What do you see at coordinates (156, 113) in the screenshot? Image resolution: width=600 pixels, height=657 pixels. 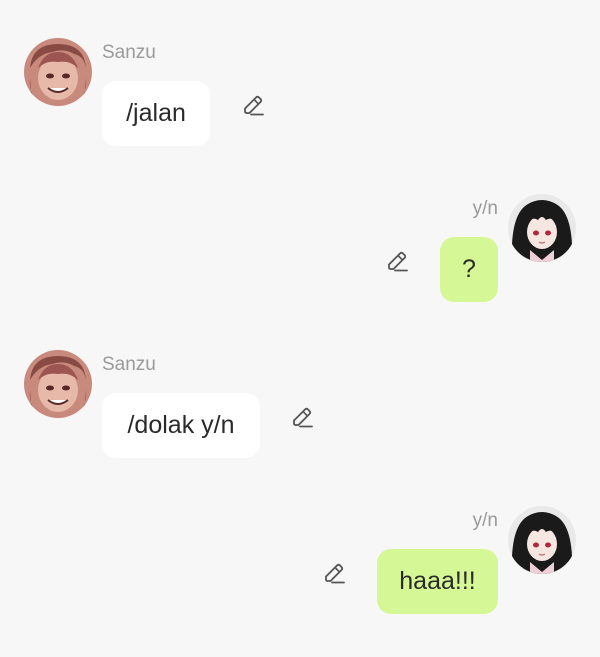 I see `message-bubble: /jalan` at bounding box center [156, 113].